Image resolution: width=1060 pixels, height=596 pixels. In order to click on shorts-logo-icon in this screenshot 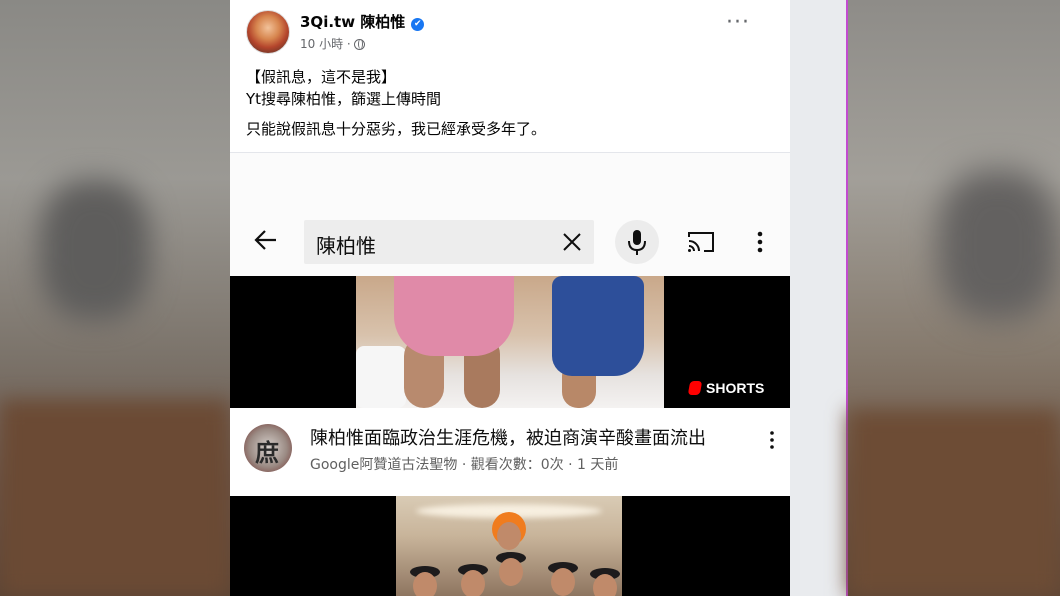, I will do `click(695, 388)`.